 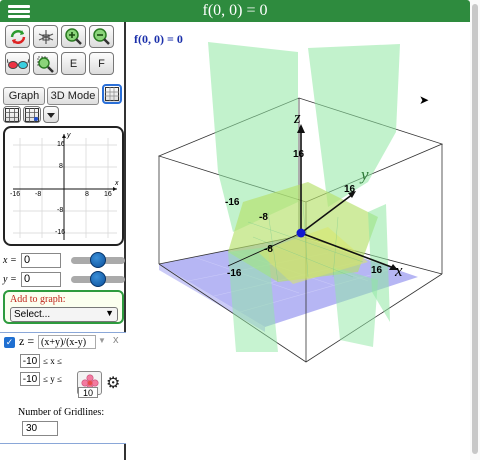 What do you see at coordinates (45, 63) in the screenshot?
I see `zoom-box-icon` at bounding box center [45, 63].